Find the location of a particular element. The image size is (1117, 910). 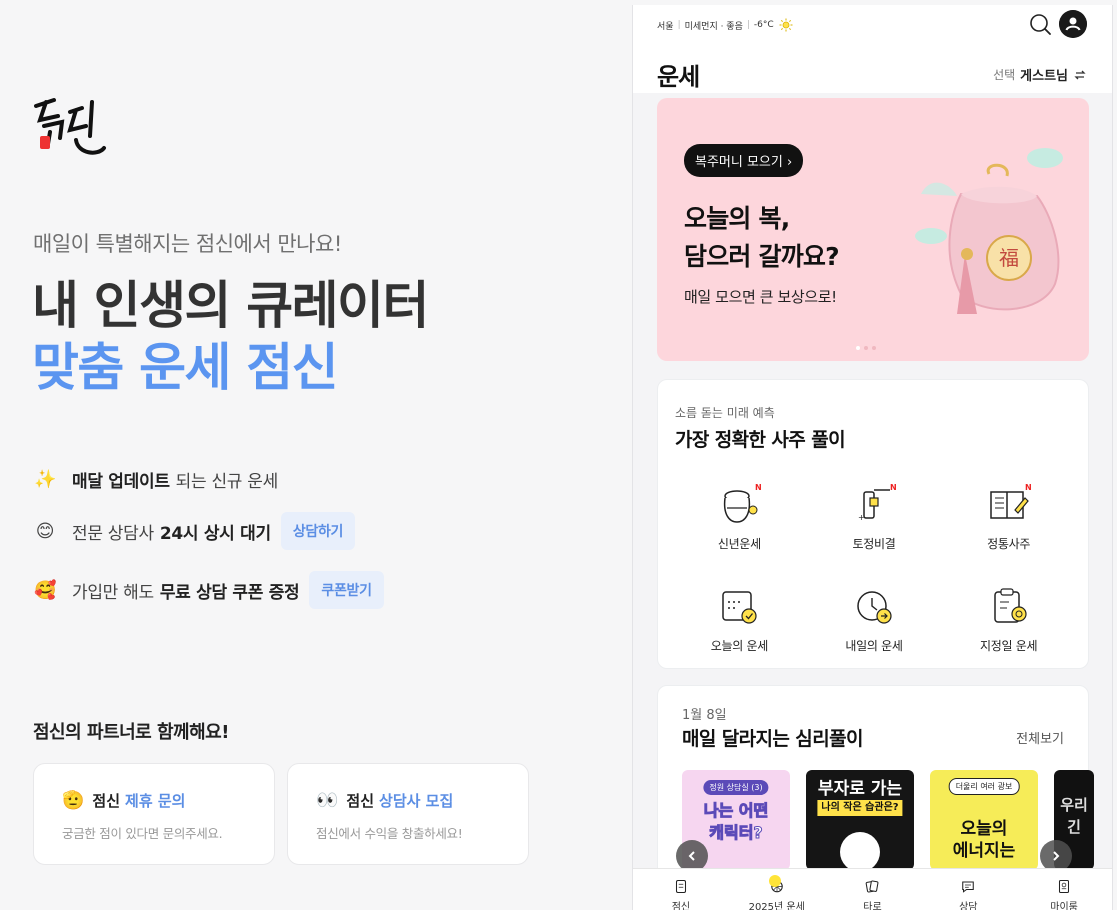

chevron-right-icon is located at coordinates (1056, 856).